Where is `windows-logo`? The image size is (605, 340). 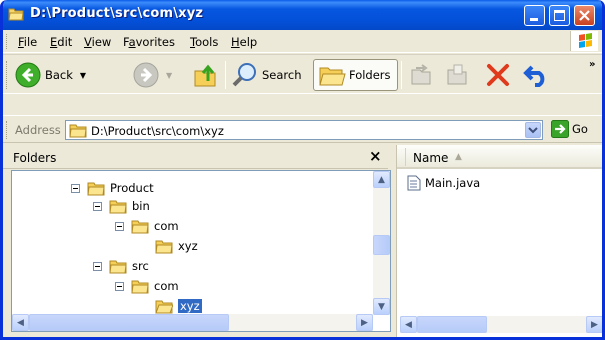 windows-logo is located at coordinates (584, 41).